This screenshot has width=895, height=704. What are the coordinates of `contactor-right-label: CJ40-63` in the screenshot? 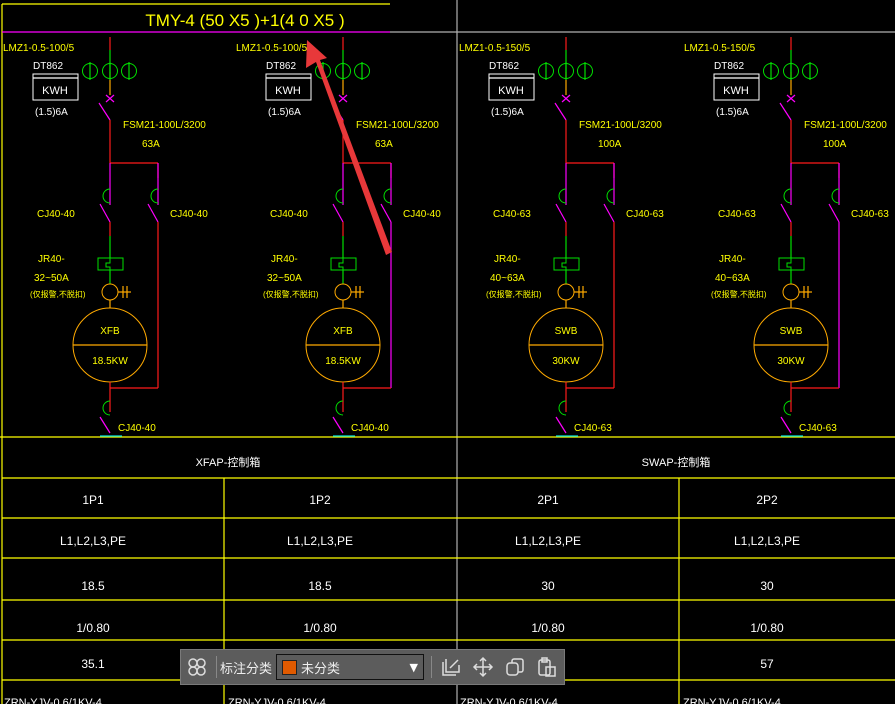 It's located at (870, 214).